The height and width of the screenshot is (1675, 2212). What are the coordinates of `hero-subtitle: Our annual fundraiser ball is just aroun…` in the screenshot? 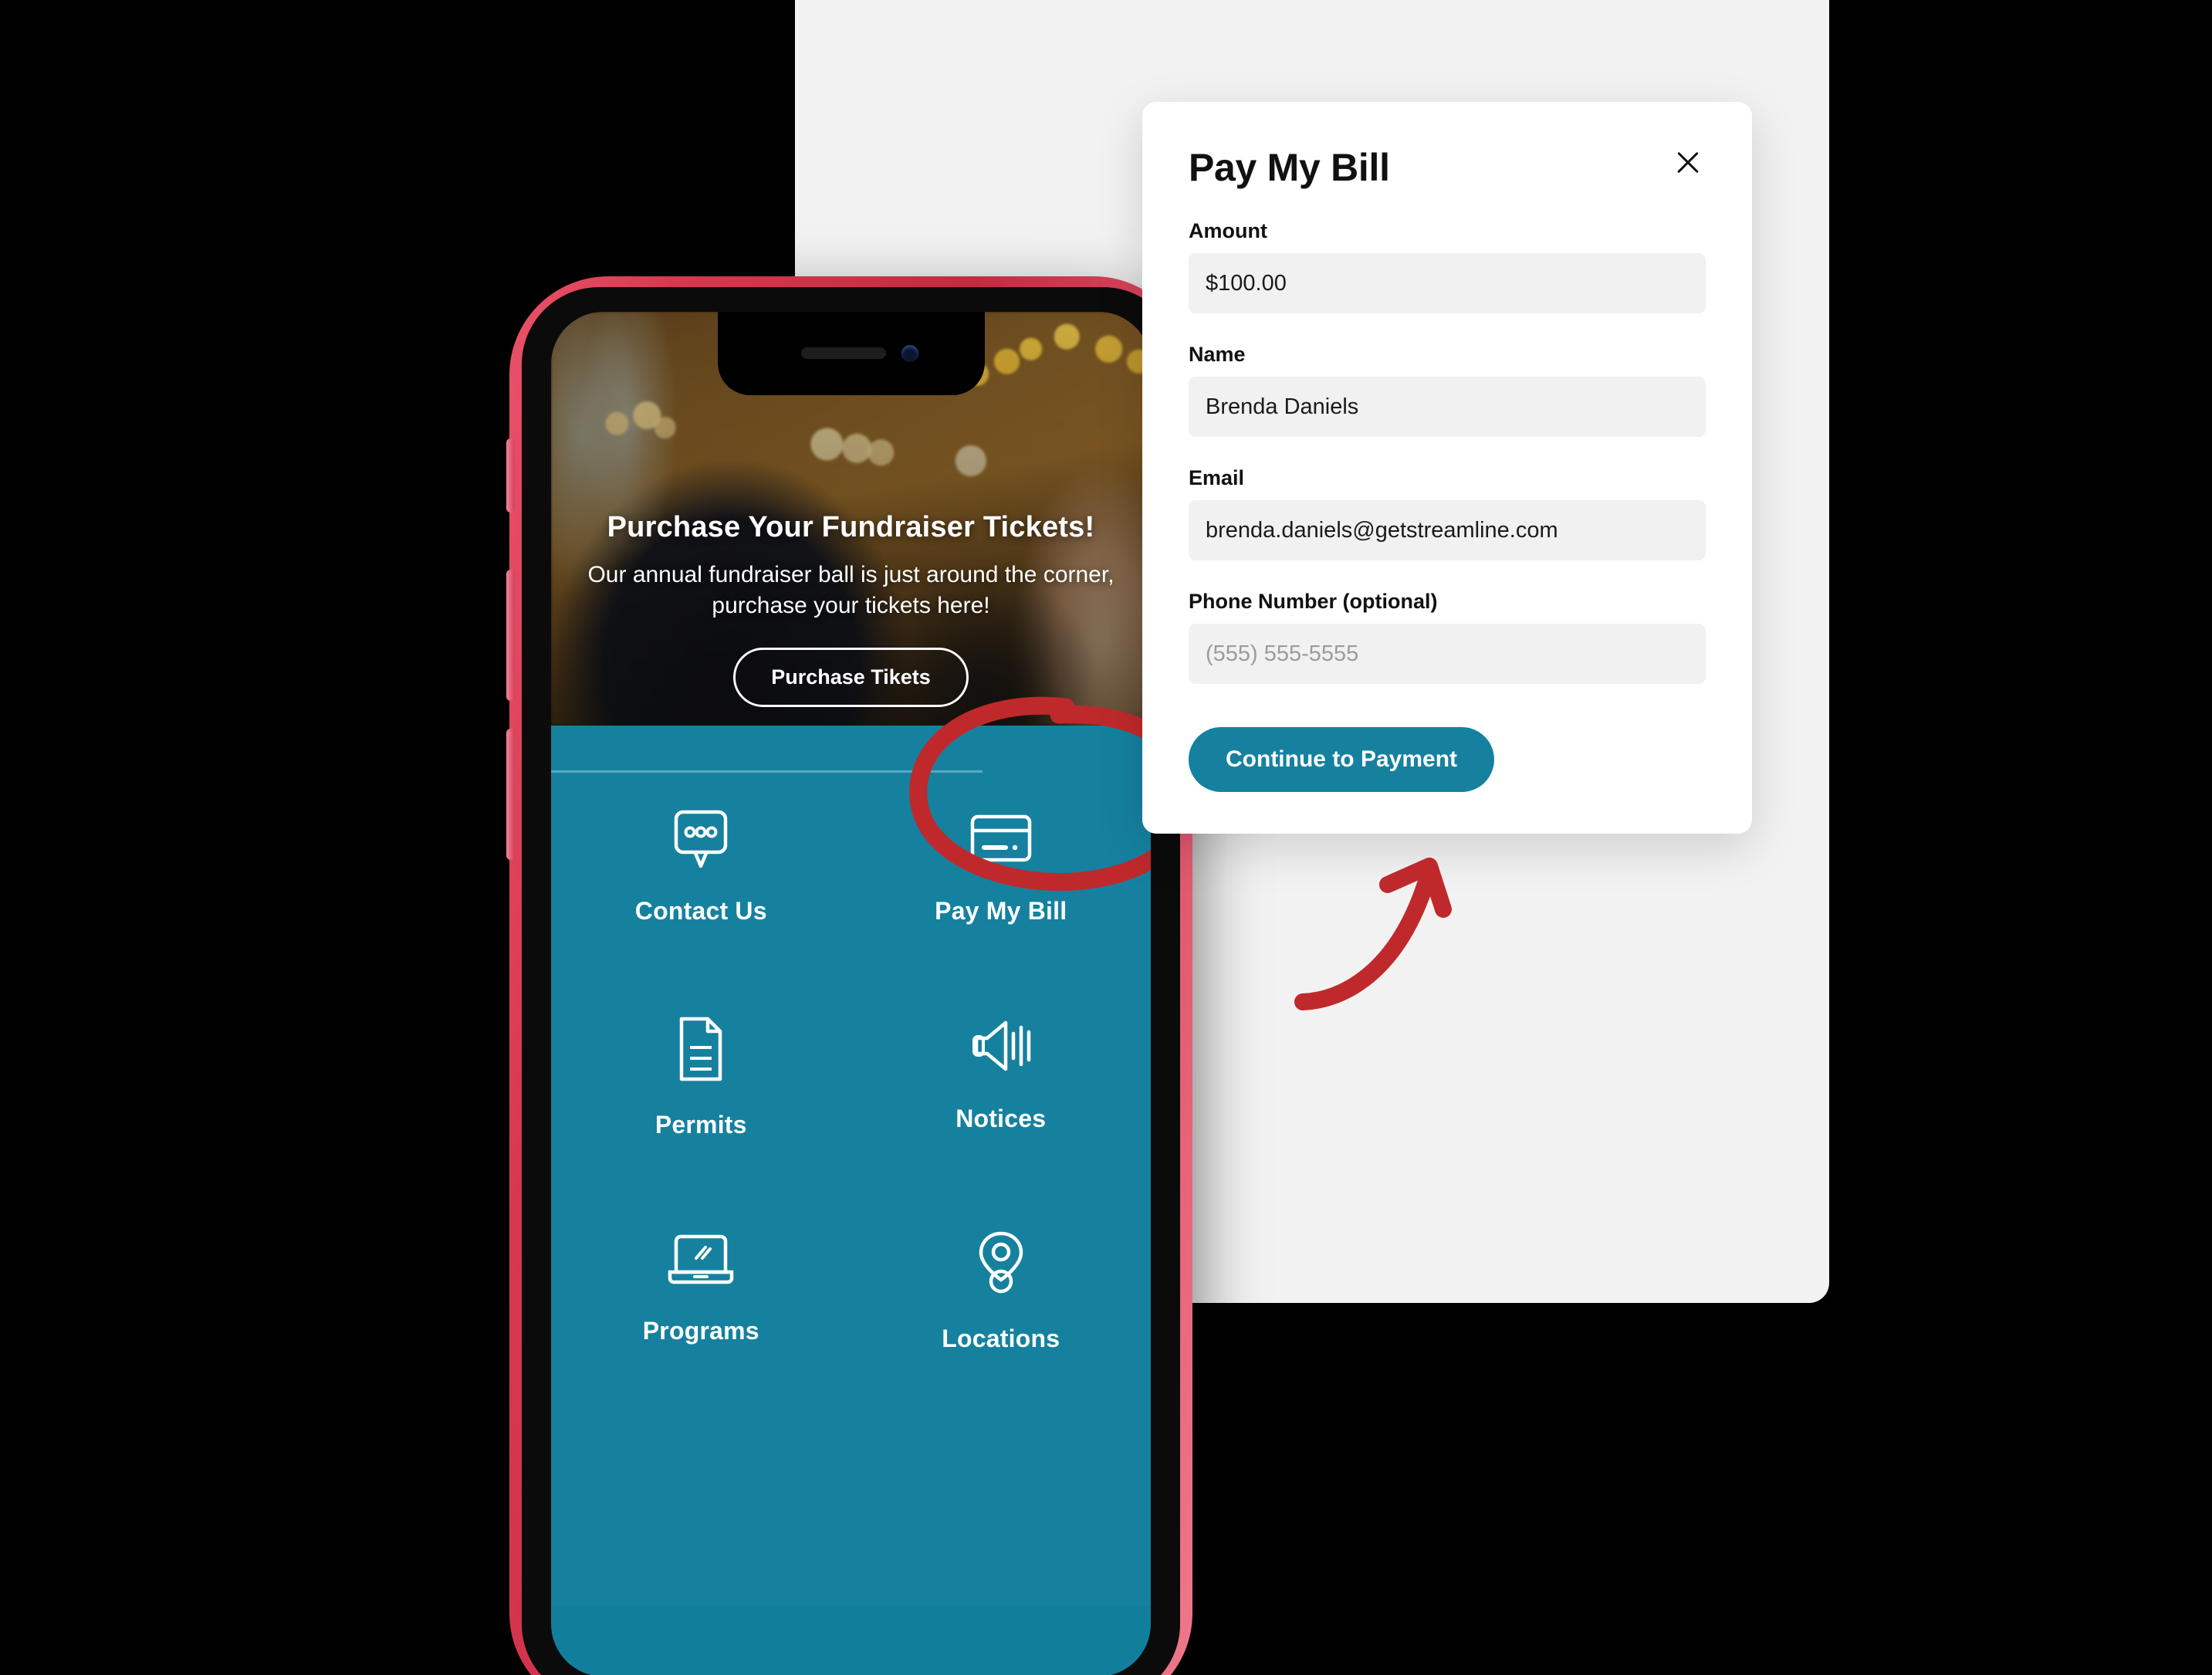 It's located at (851, 589).